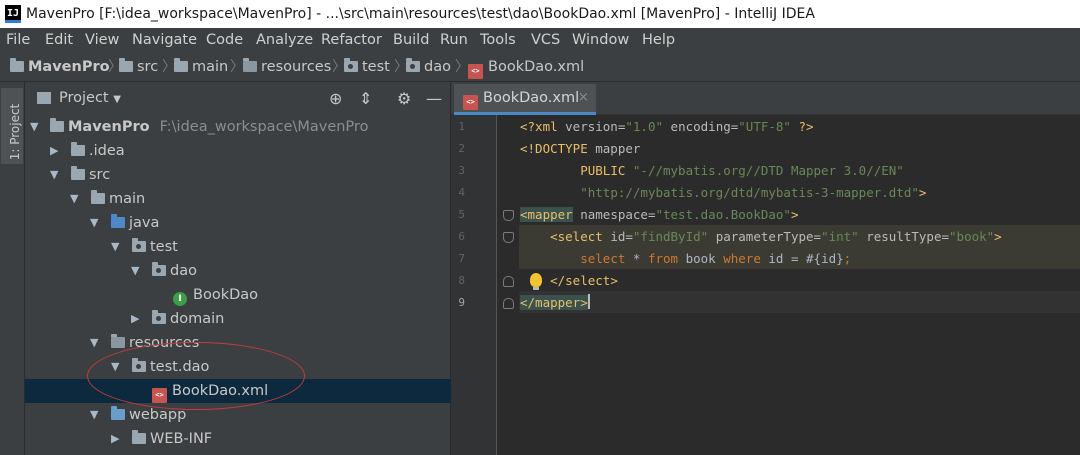  I want to click on menu-file: File, so click(18, 40).